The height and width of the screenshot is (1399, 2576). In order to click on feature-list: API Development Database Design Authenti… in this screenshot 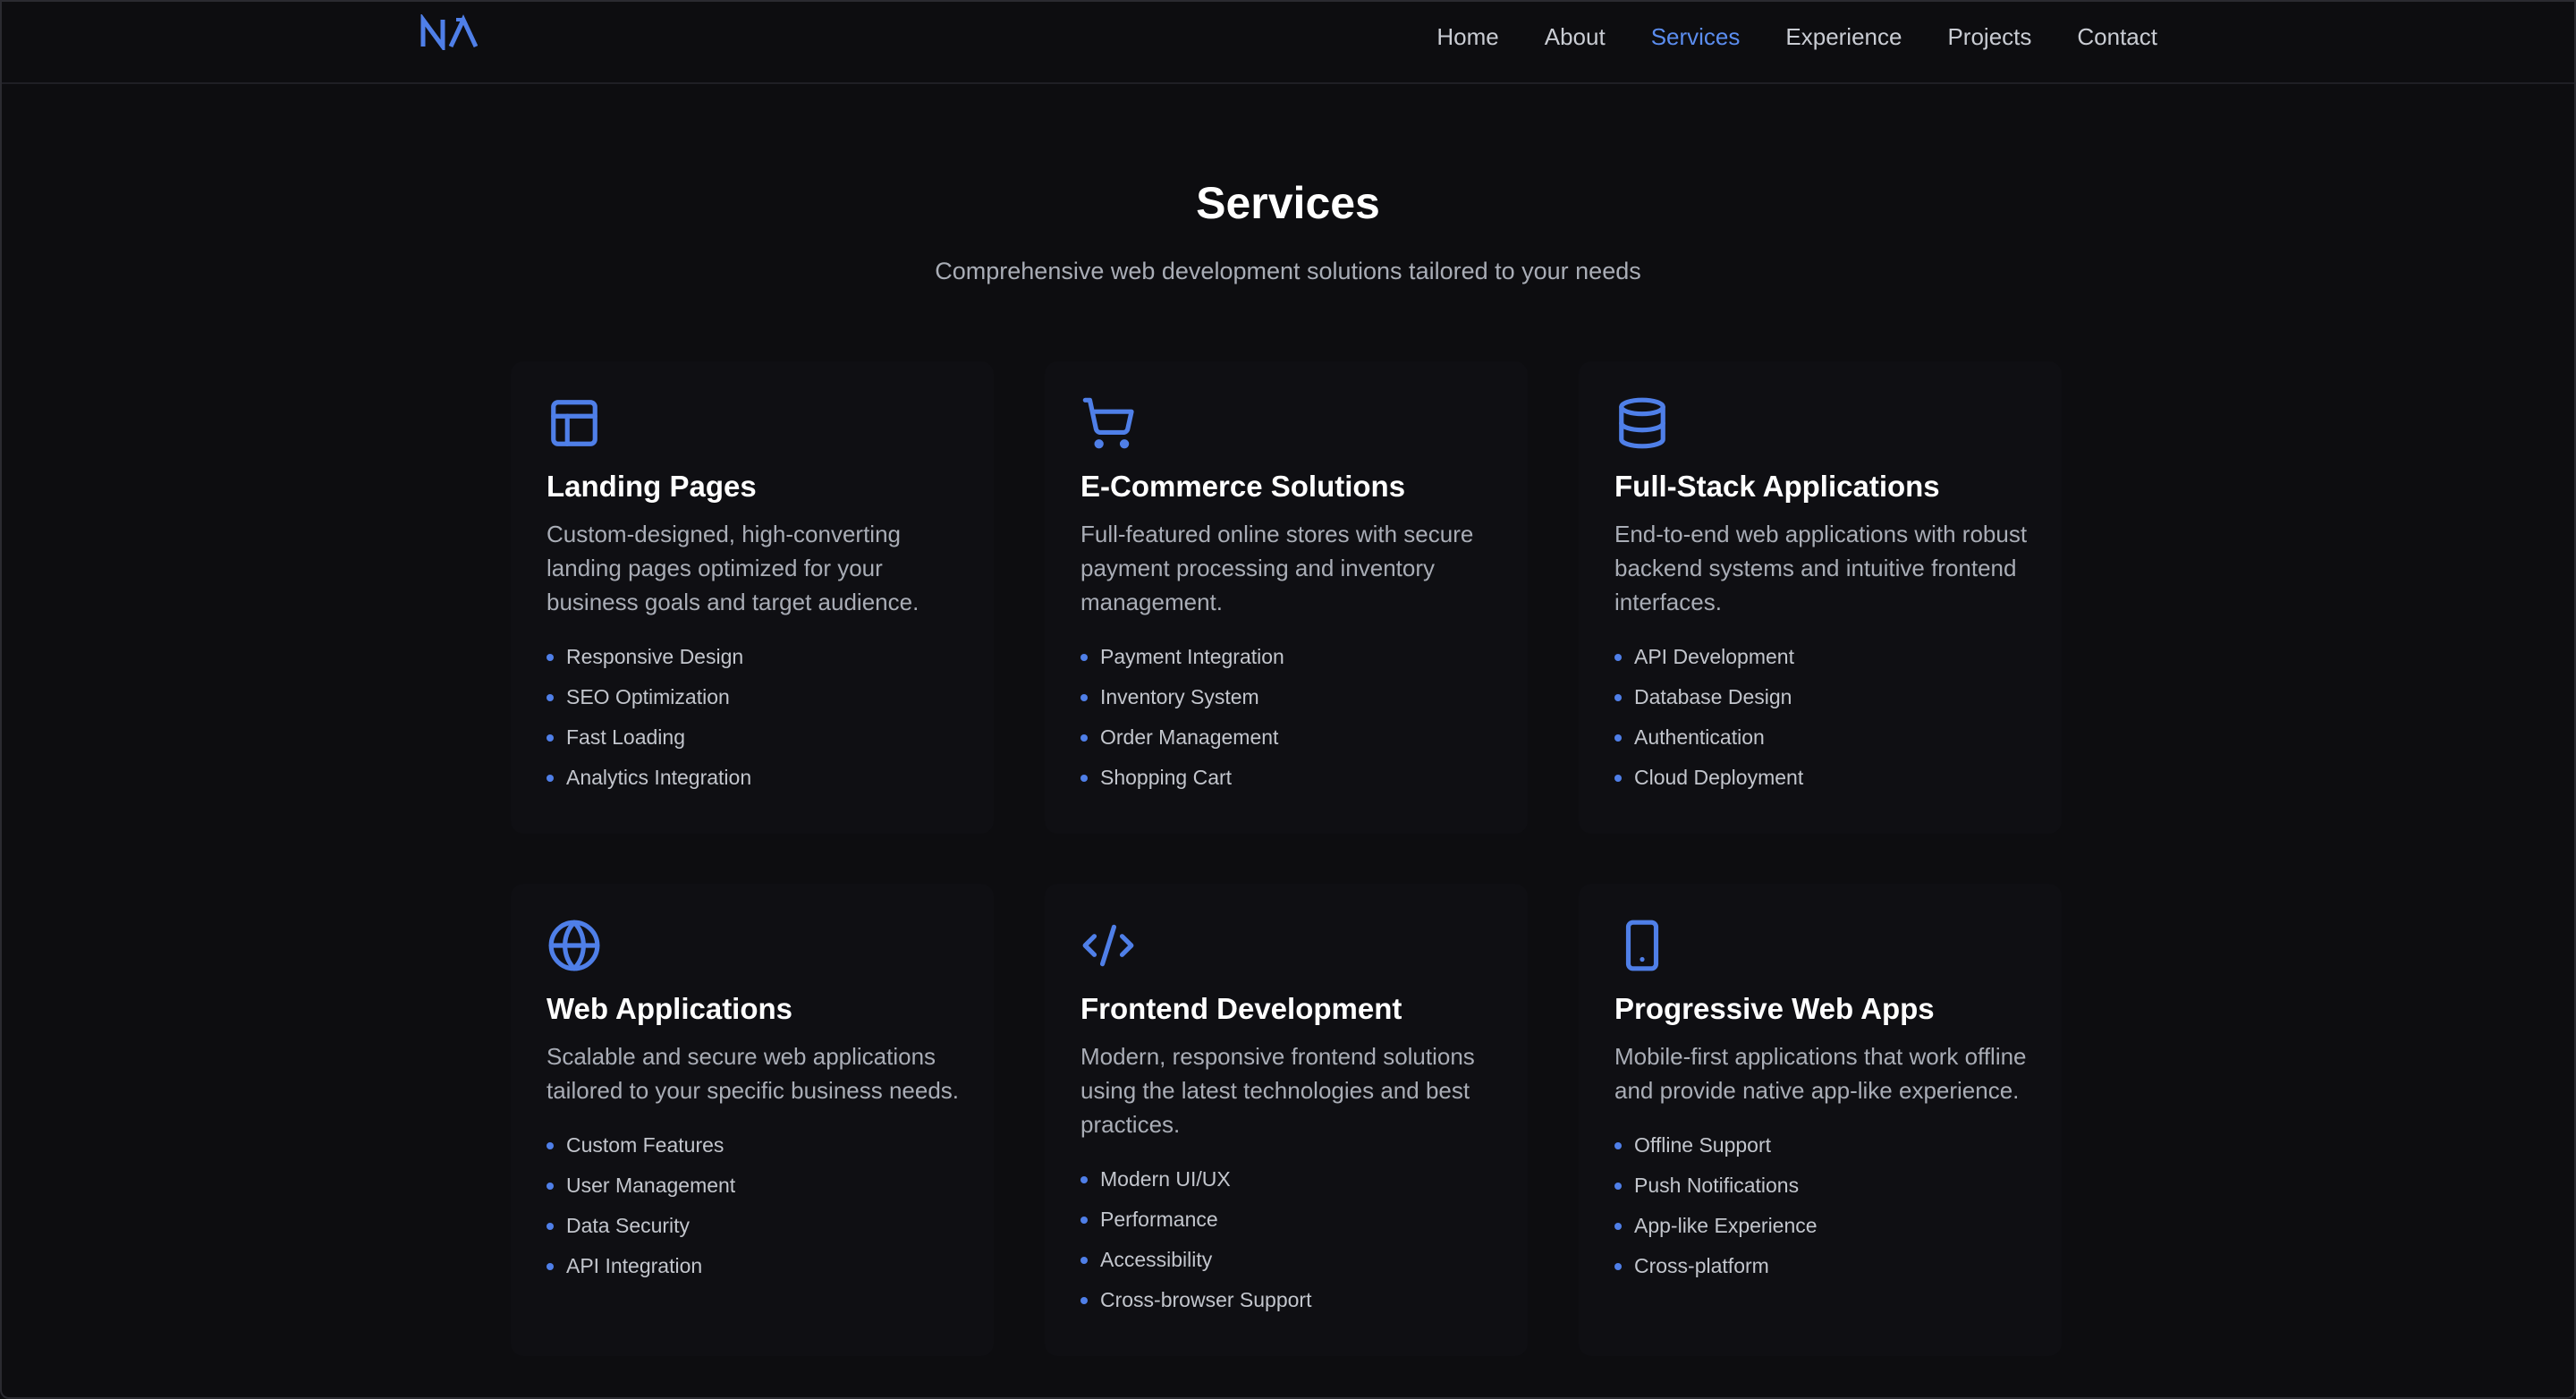, I will do `click(1820, 717)`.